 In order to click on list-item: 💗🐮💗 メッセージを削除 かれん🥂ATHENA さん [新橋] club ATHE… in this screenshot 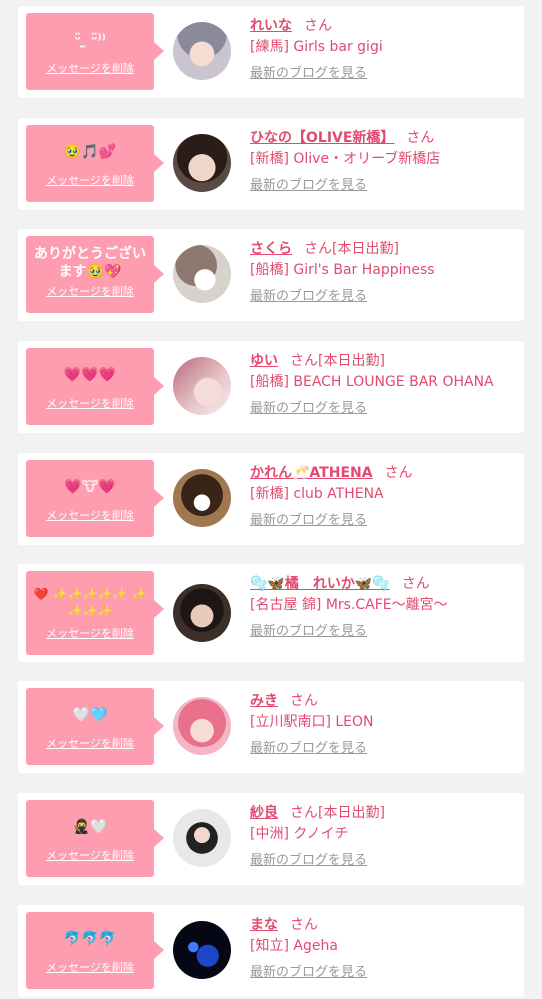, I will do `click(271, 499)`.